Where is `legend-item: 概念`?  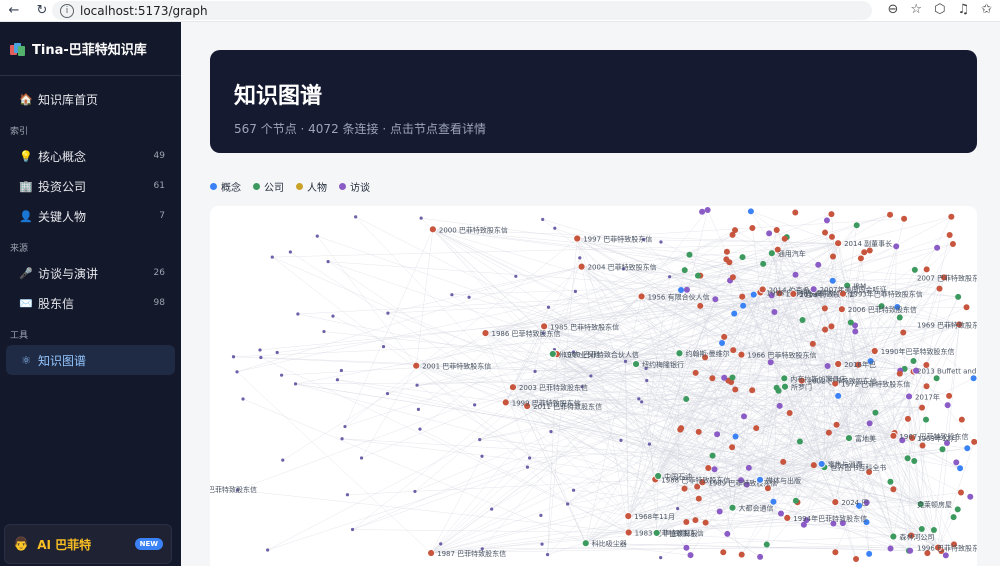 legend-item: 概念 is located at coordinates (225, 186).